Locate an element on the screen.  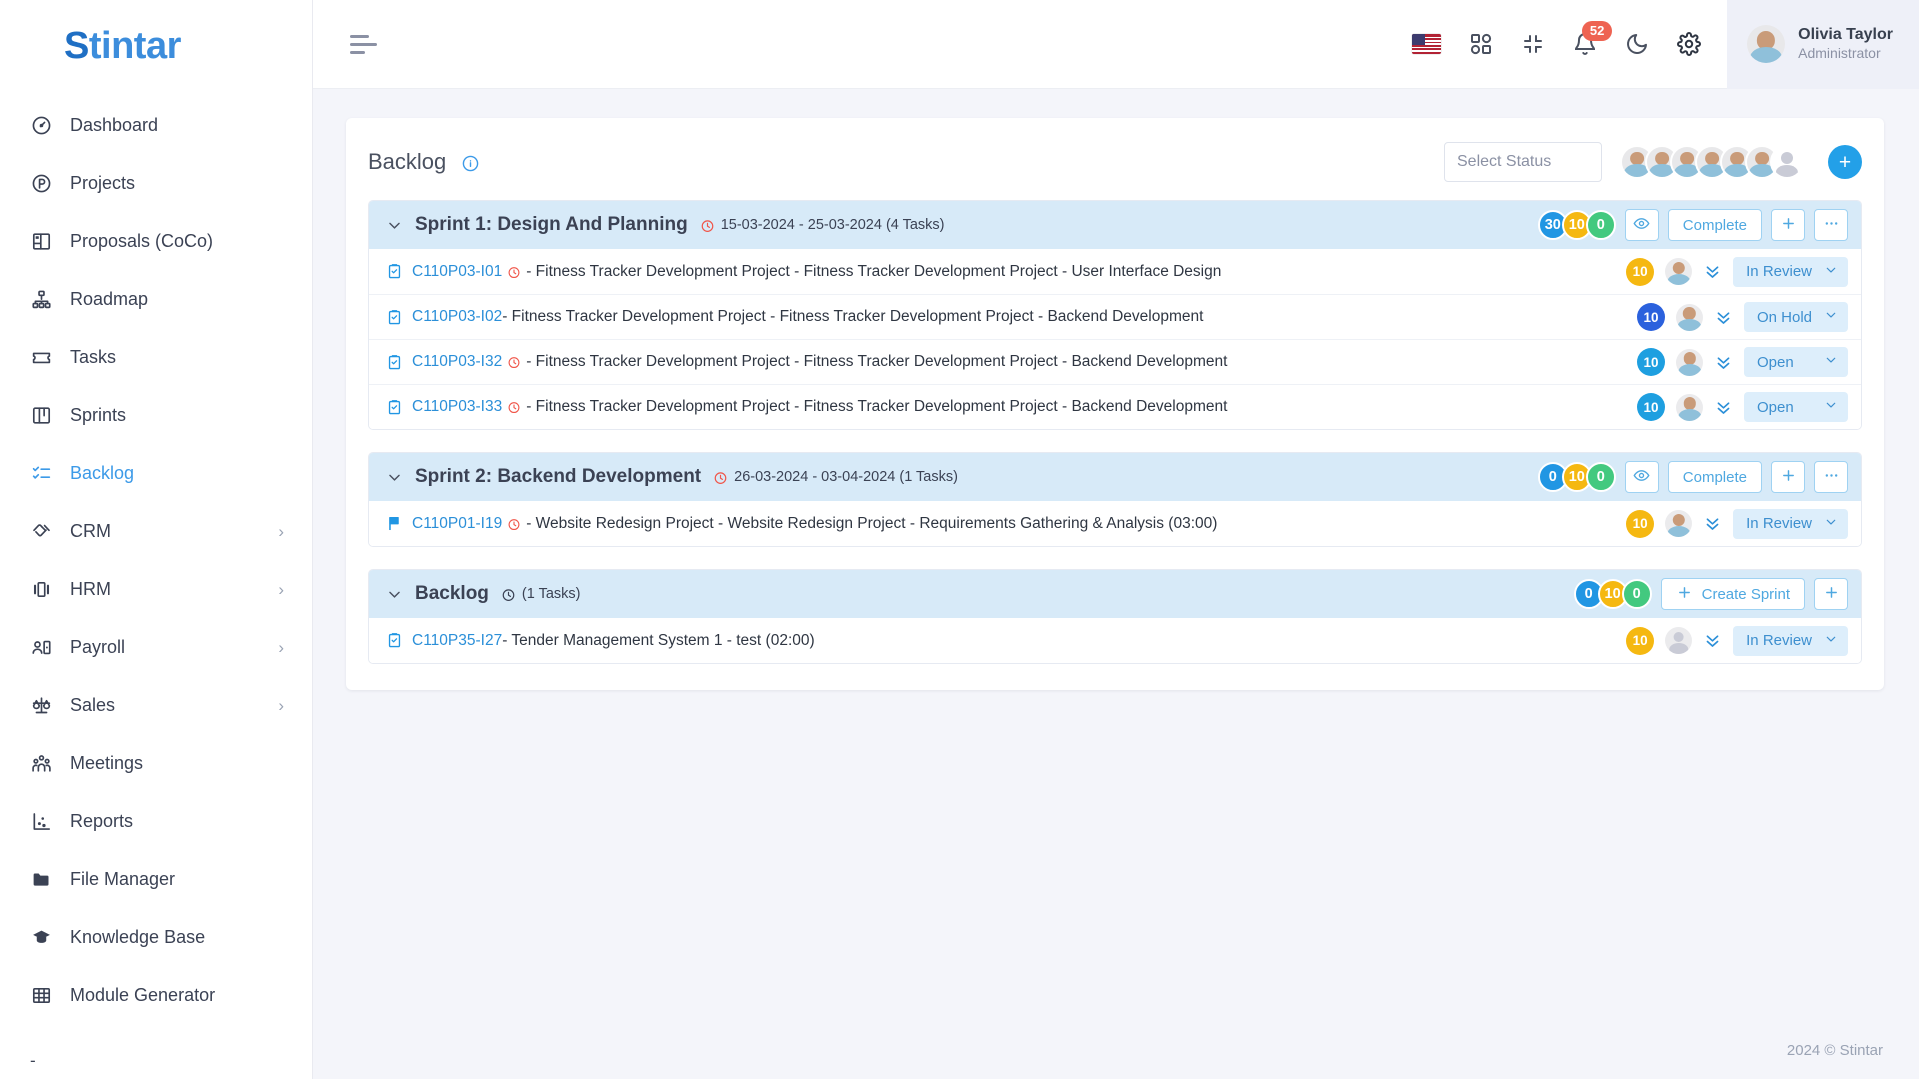
sidebar-item-sales: Sales › is located at coordinates (156, 705).